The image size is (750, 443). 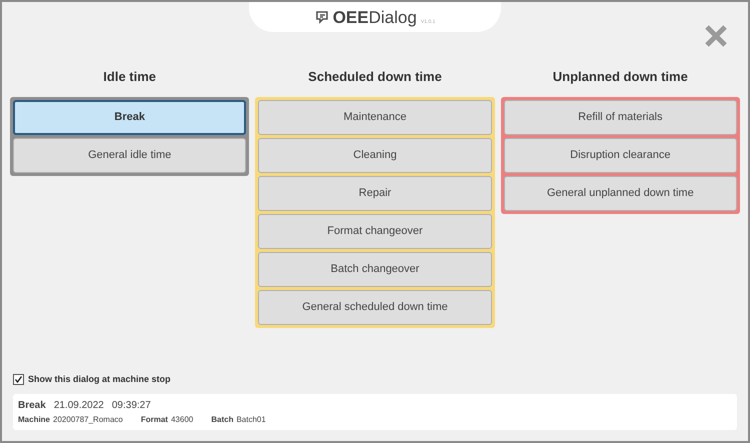 I want to click on field-value: 20200787_Romaco, so click(x=88, y=420).